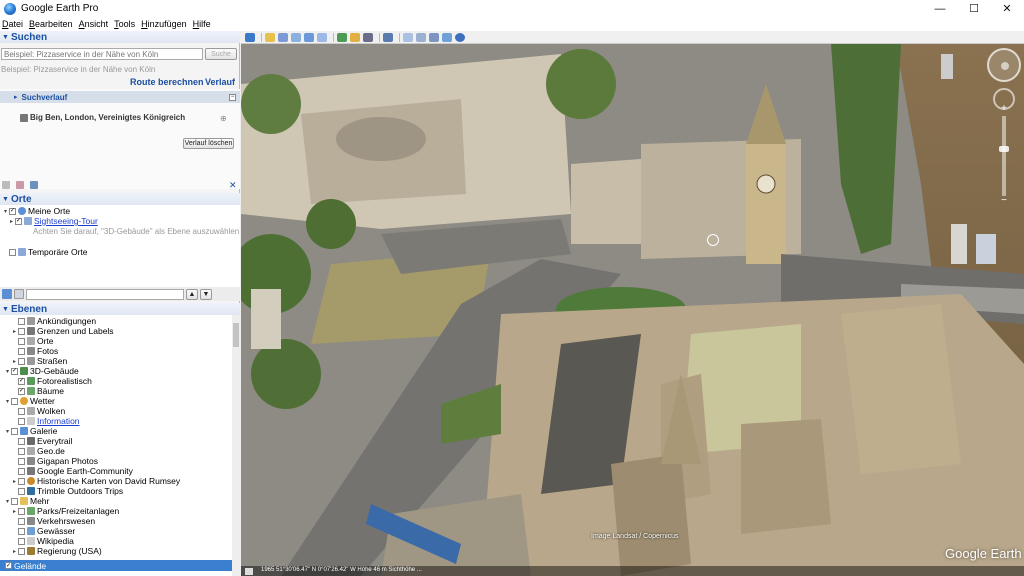 The image size is (1024, 576). I want to click on collapse-icon: −, so click(232, 97).